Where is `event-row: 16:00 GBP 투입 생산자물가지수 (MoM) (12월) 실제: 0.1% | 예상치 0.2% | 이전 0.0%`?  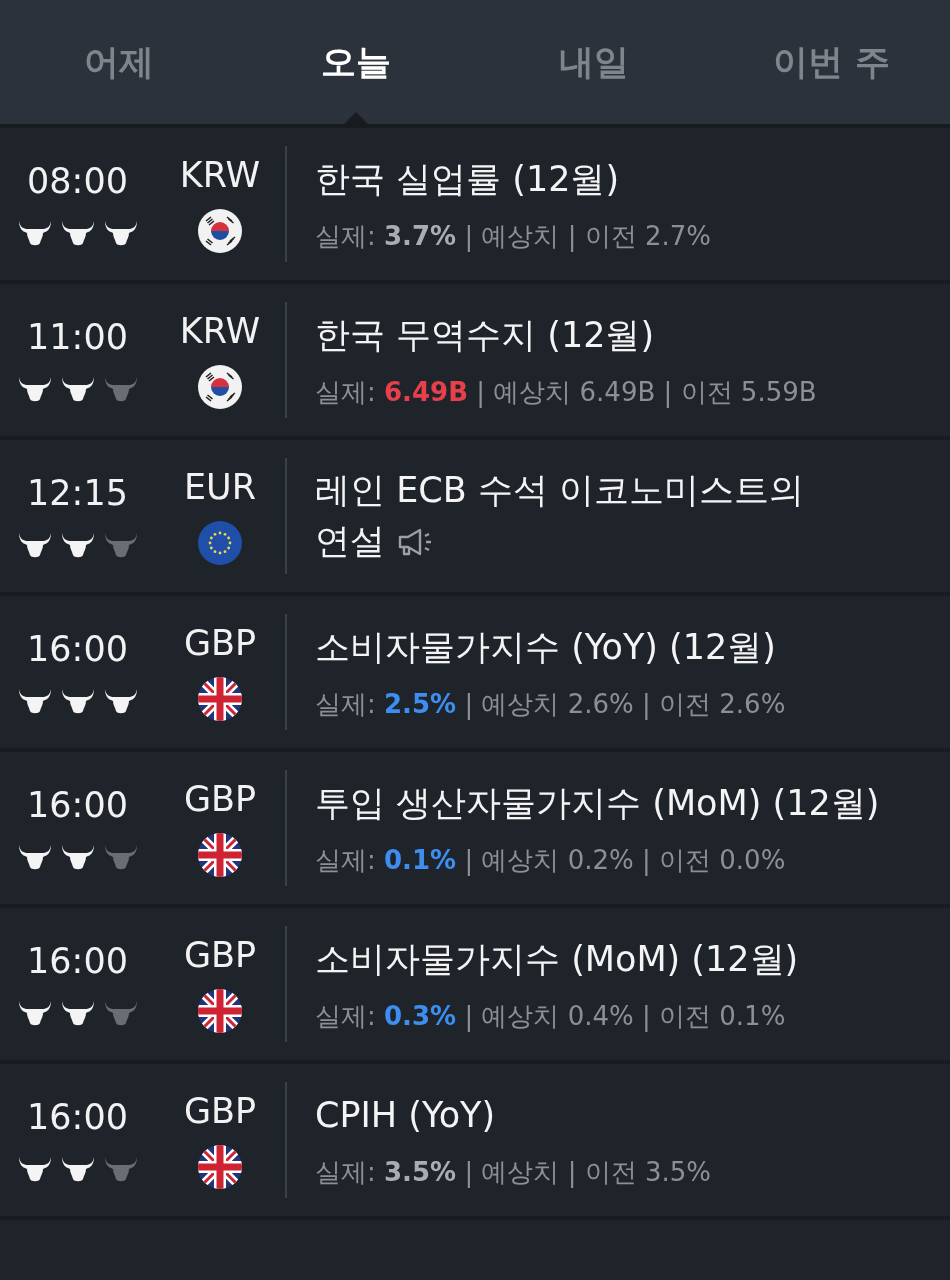
event-row: 16:00 GBP 투입 생산자물가지수 (MoM) (12월) 실제: 0.1% | 예상치 0.2% | 이전 0.0% is located at coordinates (475, 830).